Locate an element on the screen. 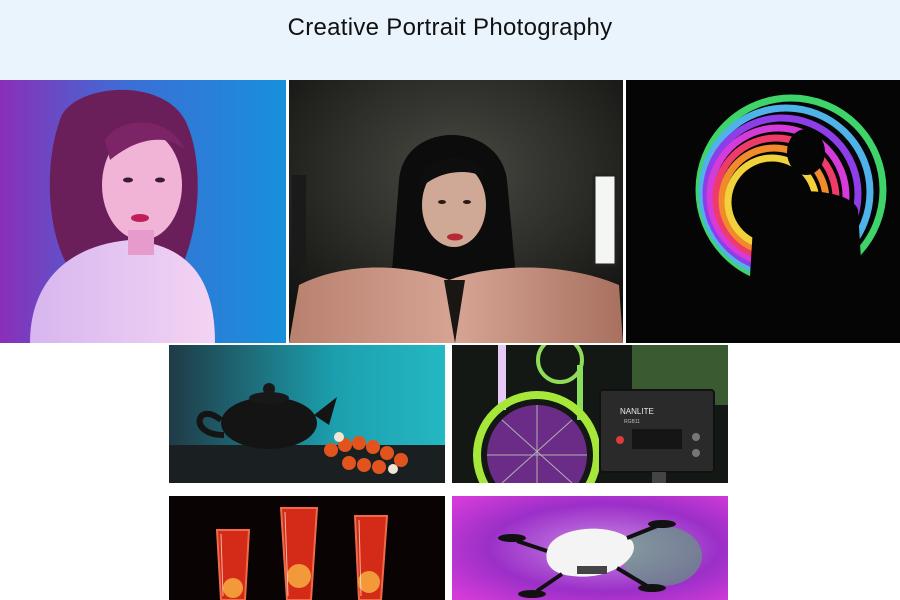 This screenshot has width=900, height=600. photo-drone-purple-smoke is located at coordinates (590, 548).